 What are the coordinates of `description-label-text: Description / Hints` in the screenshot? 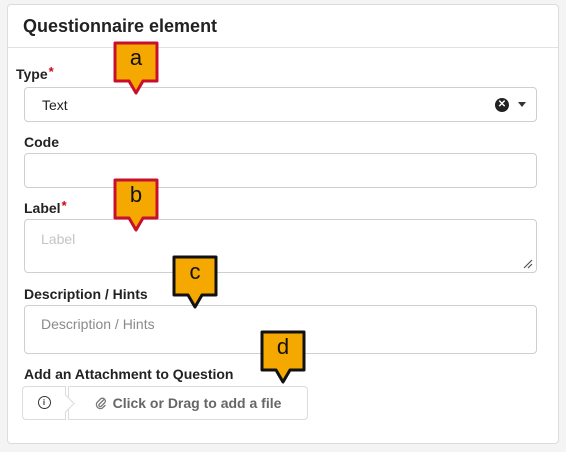 It's located at (86, 294).